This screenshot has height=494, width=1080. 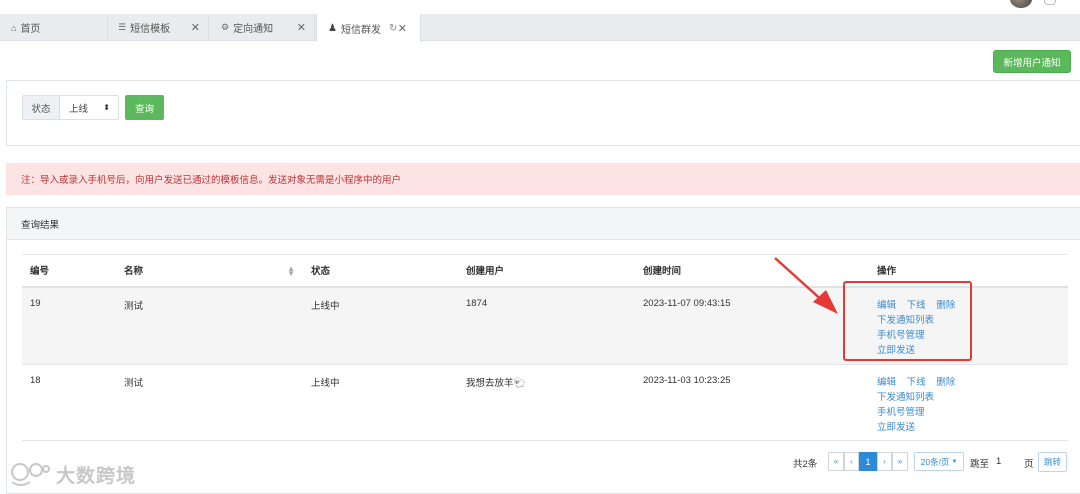 What do you see at coordinates (1008, 461) in the screenshot?
I see `goto-page-input` at bounding box center [1008, 461].